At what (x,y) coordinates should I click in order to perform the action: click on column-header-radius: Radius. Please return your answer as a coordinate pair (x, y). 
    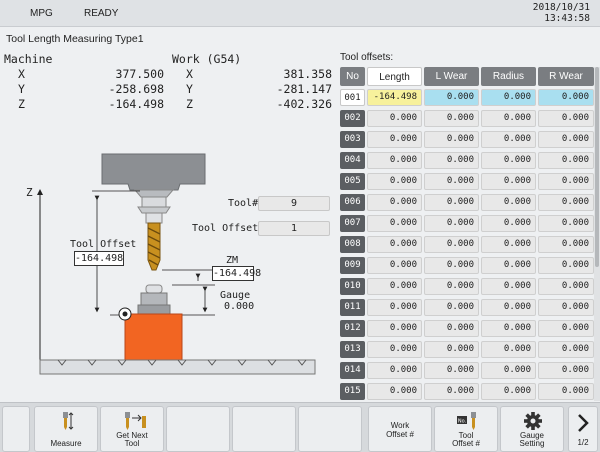
    Looking at the image, I should click on (508, 76).